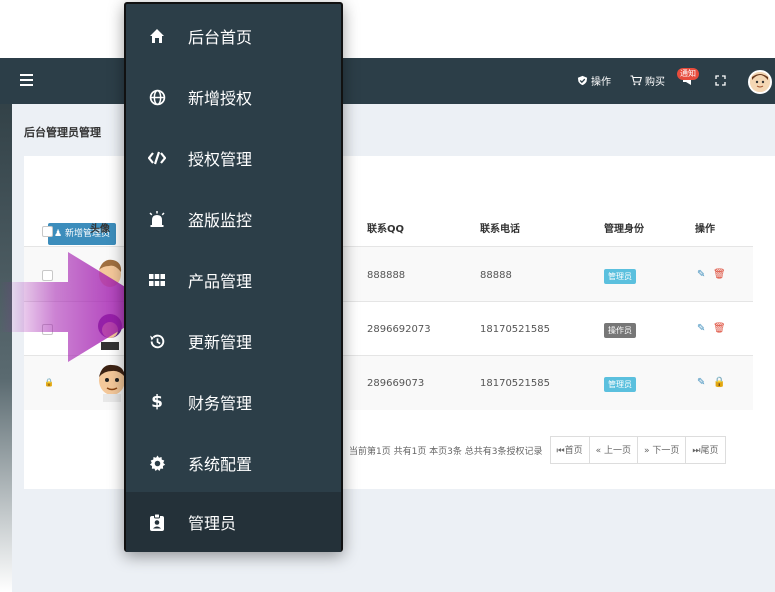 Image resolution: width=775 pixels, height=592 pixels. What do you see at coordinates (58, 234) in the screenshot?
I see `user-icon: ♟` at bounding box center [58, 234].